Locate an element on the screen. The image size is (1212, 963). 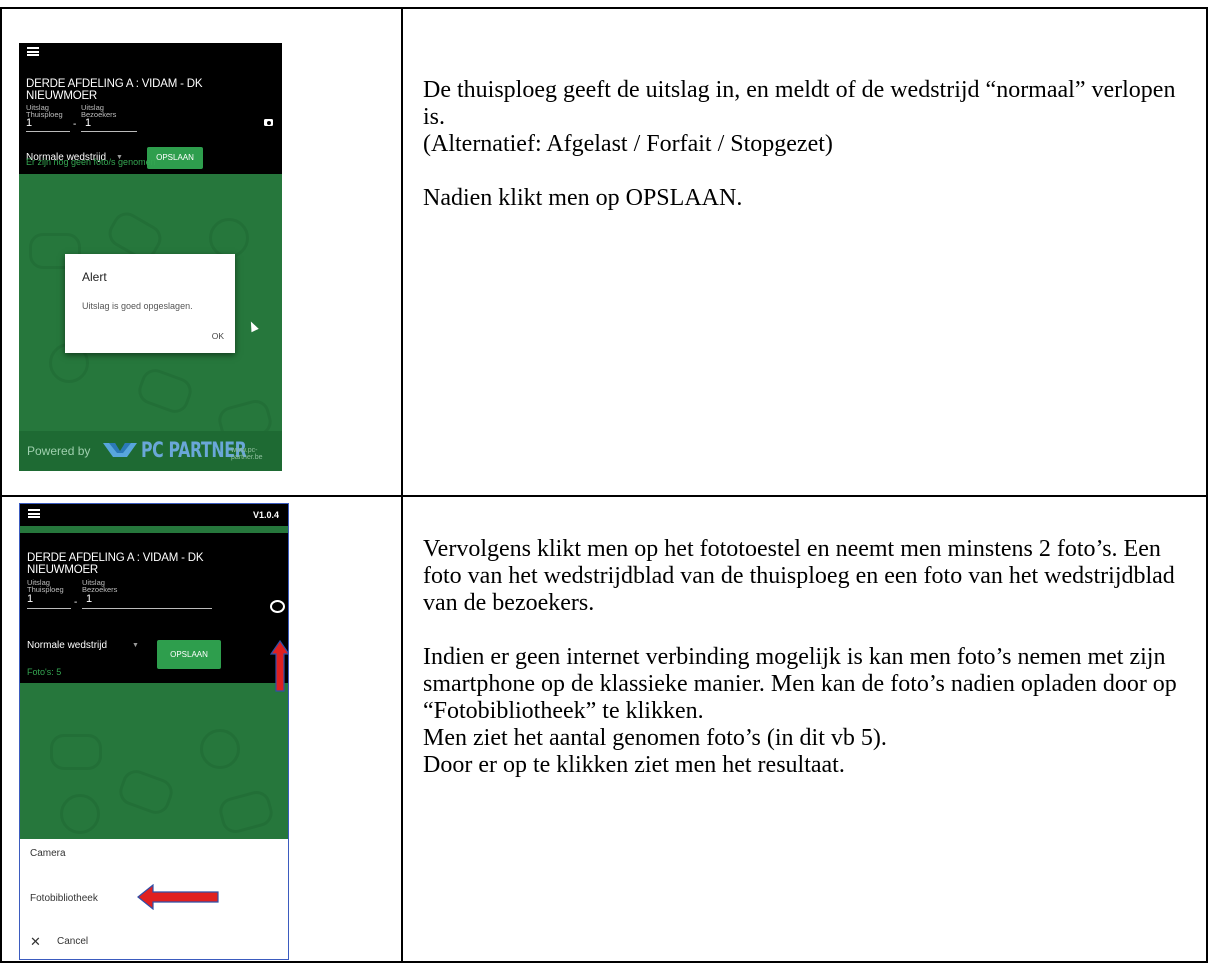
ok-button: OK is located at coordinates (218, 336).